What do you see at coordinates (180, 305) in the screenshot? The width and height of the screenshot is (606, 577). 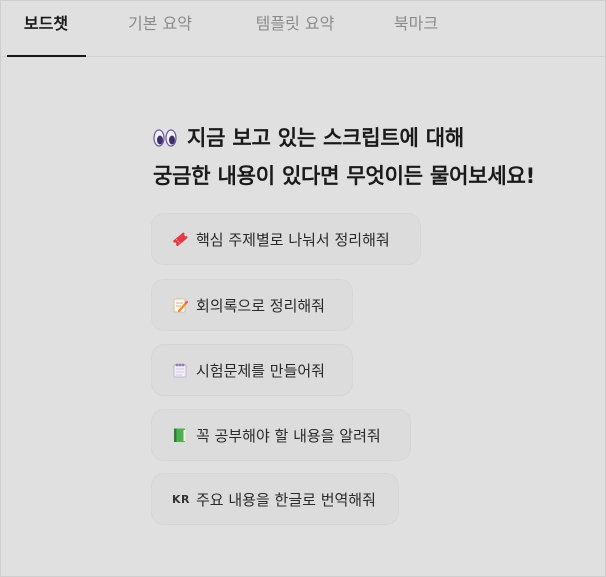 I see `memo-icon` at bounding box center [180, 305].